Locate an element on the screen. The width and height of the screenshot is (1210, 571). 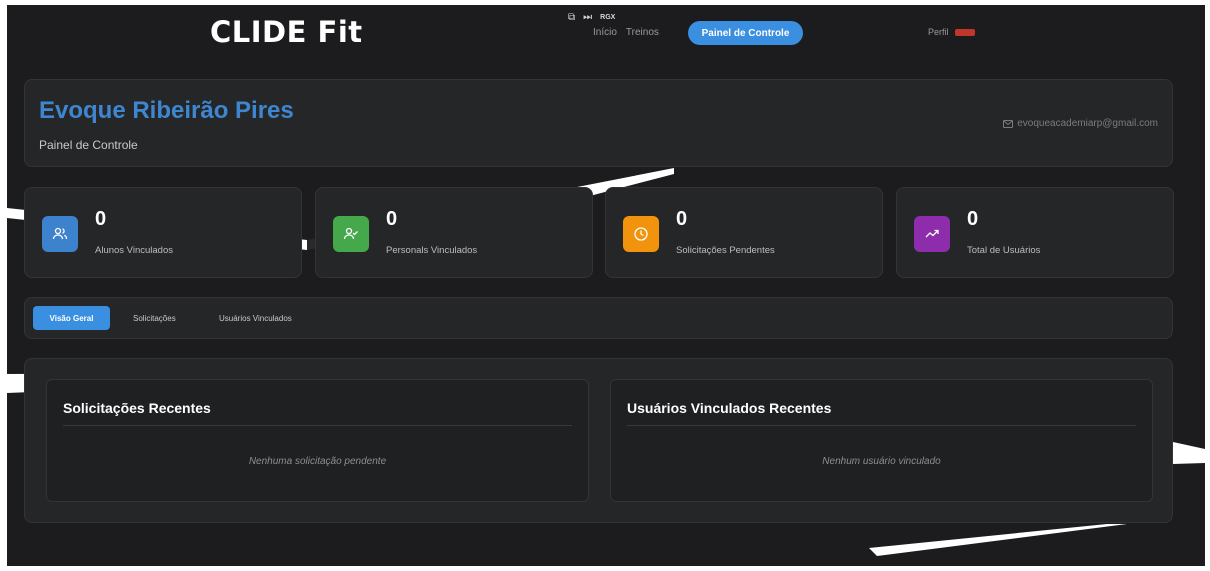
stat-card-alunos: 0 Alunos Vinculados is located at coordinates (163, 232).